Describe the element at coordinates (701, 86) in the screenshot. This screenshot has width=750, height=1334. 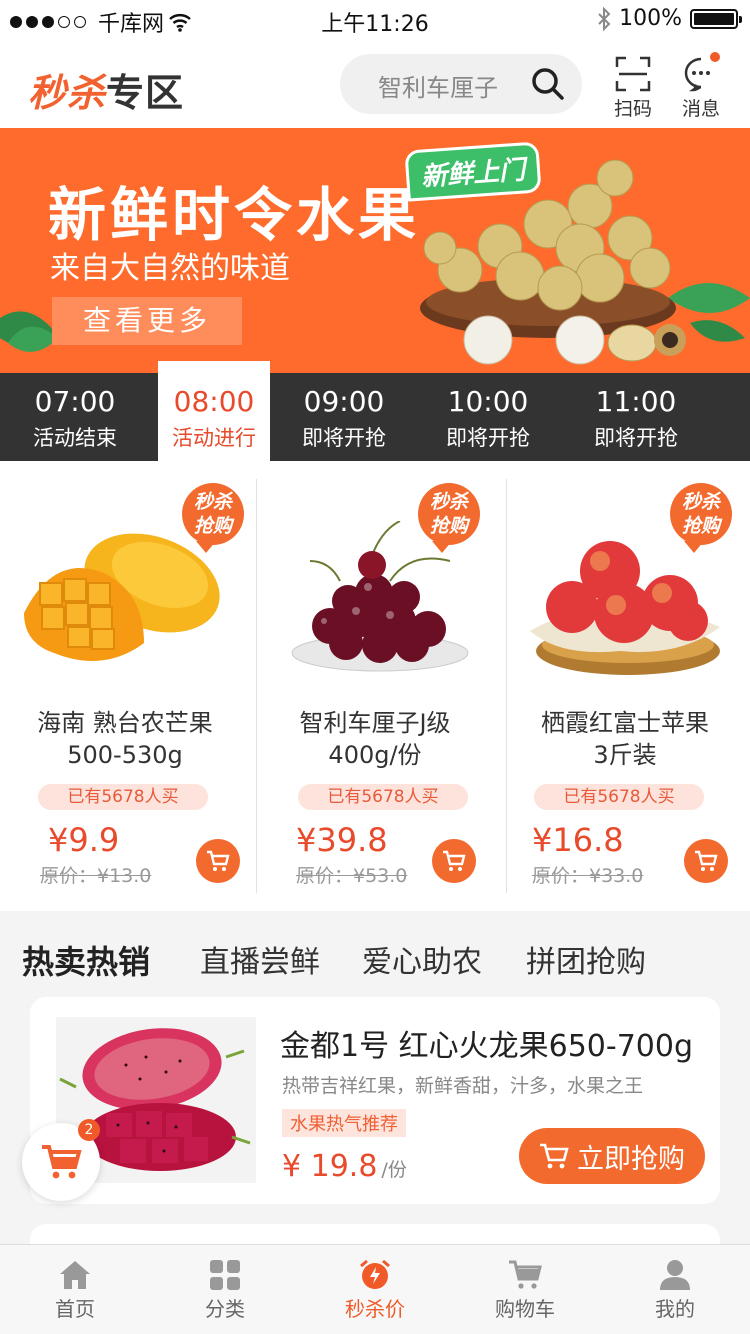
I see `message-button: 消息` at that location.